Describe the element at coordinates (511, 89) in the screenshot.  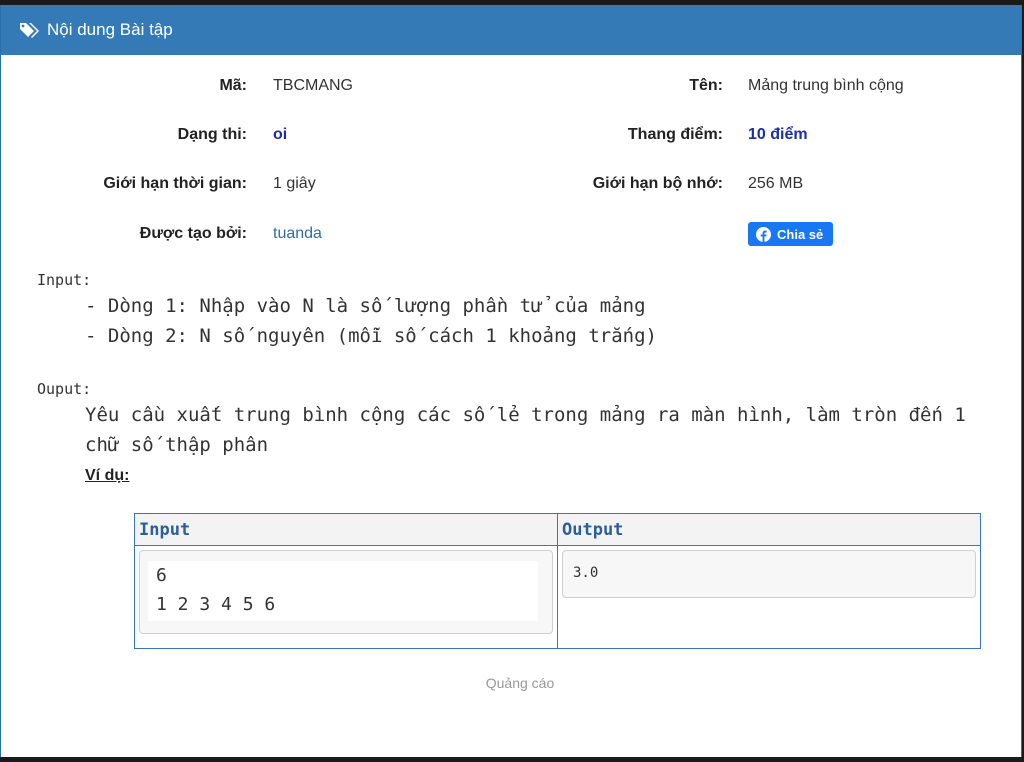
I see `info-row-code-name: Mã: TBCMANG Tên: Mảng trung bình cộng` at that location.